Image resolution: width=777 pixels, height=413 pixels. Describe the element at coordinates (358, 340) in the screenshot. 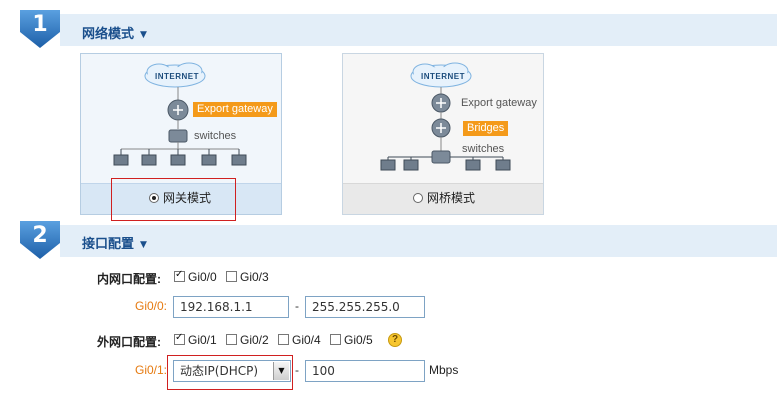

I see `wan-port-gi0-5-label: Gi0/5` at that location.